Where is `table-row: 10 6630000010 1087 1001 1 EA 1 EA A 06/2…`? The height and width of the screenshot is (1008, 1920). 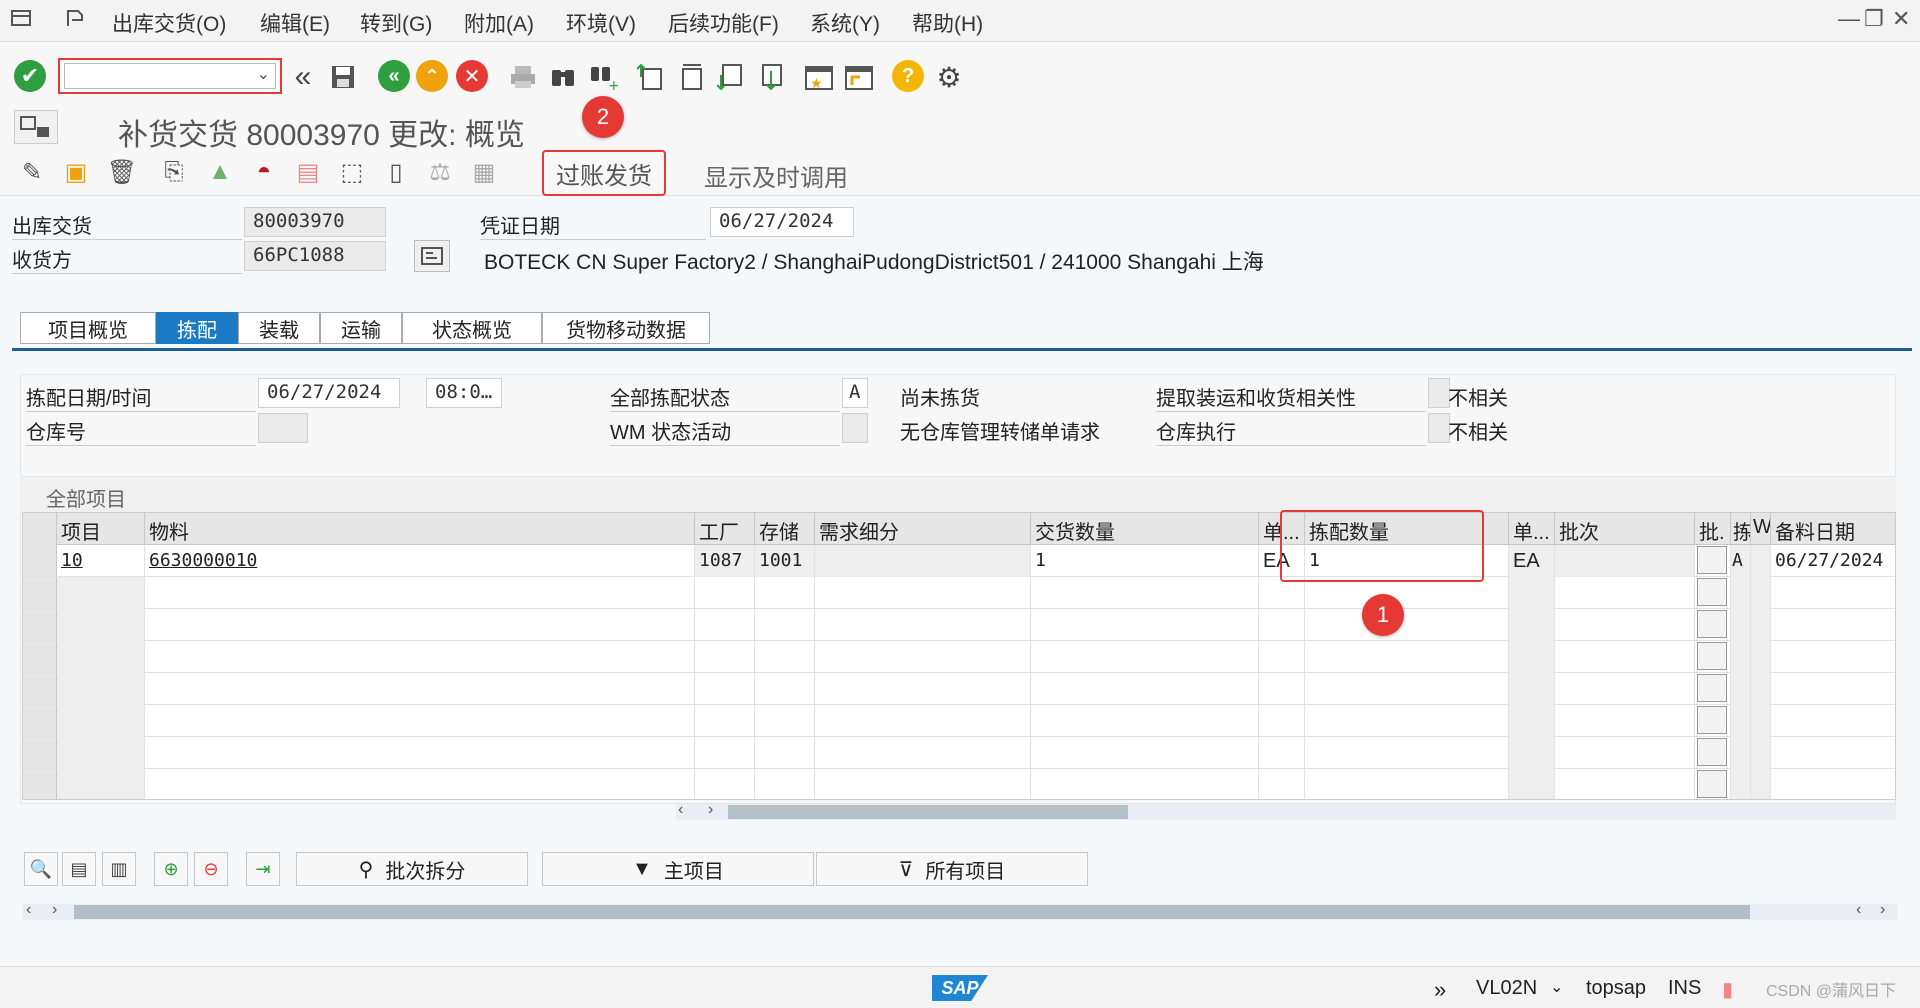 table-row: 10 6630000010 1087 1001 1 EA 1 EA A 06/2… is located at coordinates (959, 561).